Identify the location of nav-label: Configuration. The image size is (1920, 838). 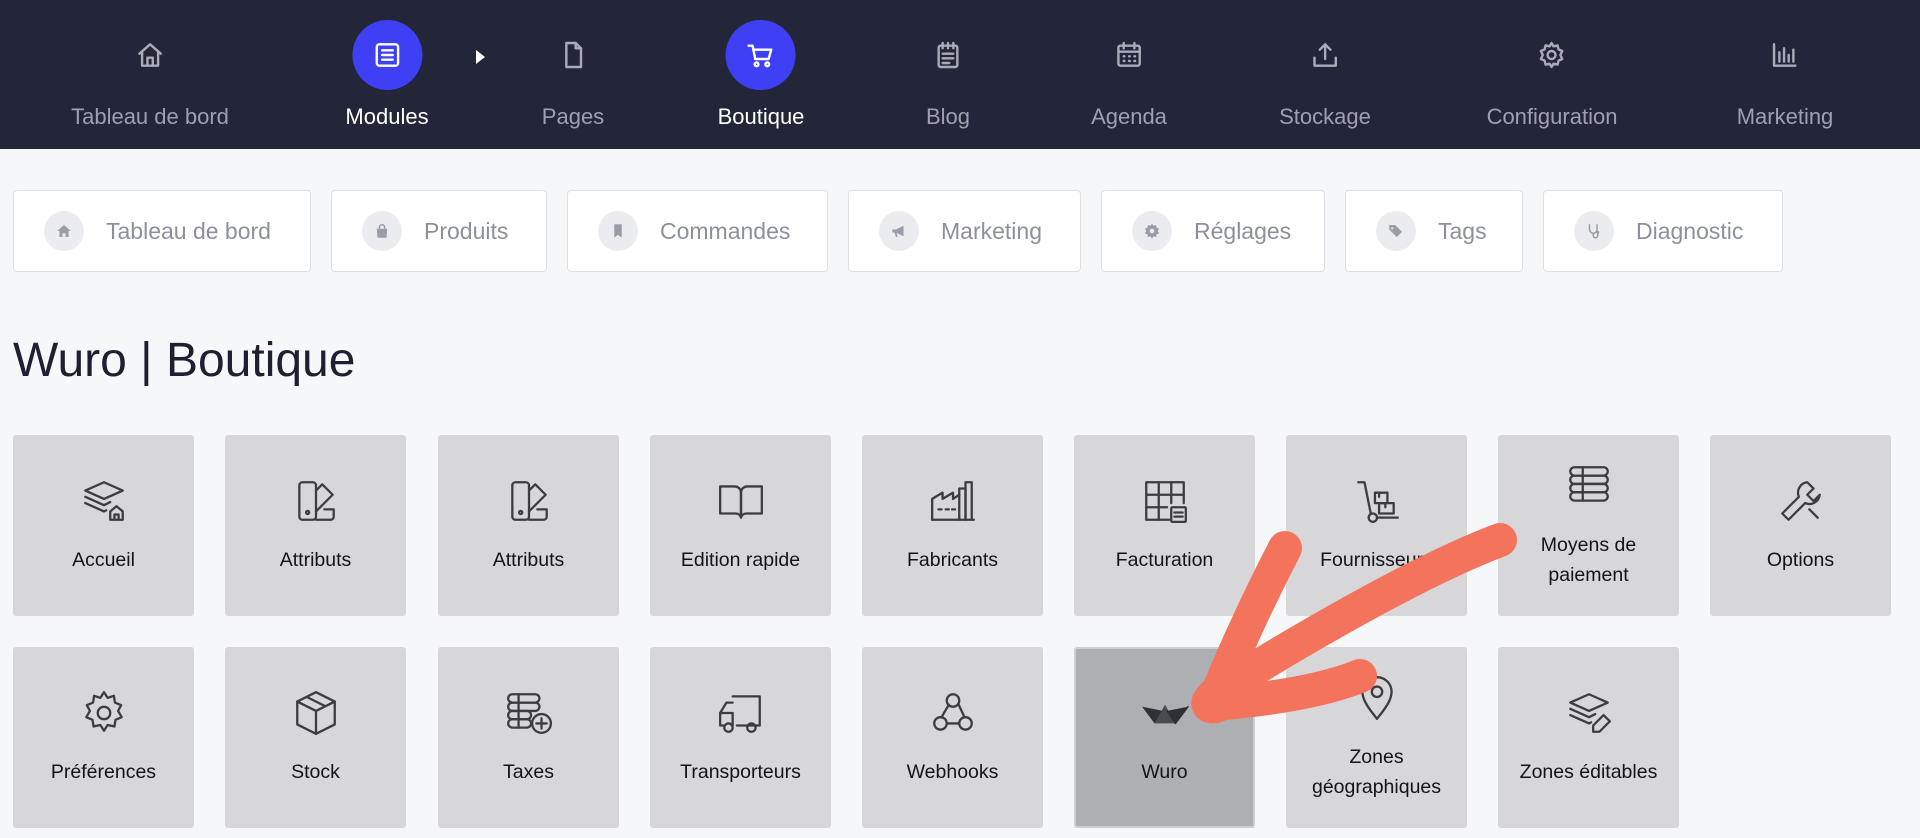
(1552, 116).